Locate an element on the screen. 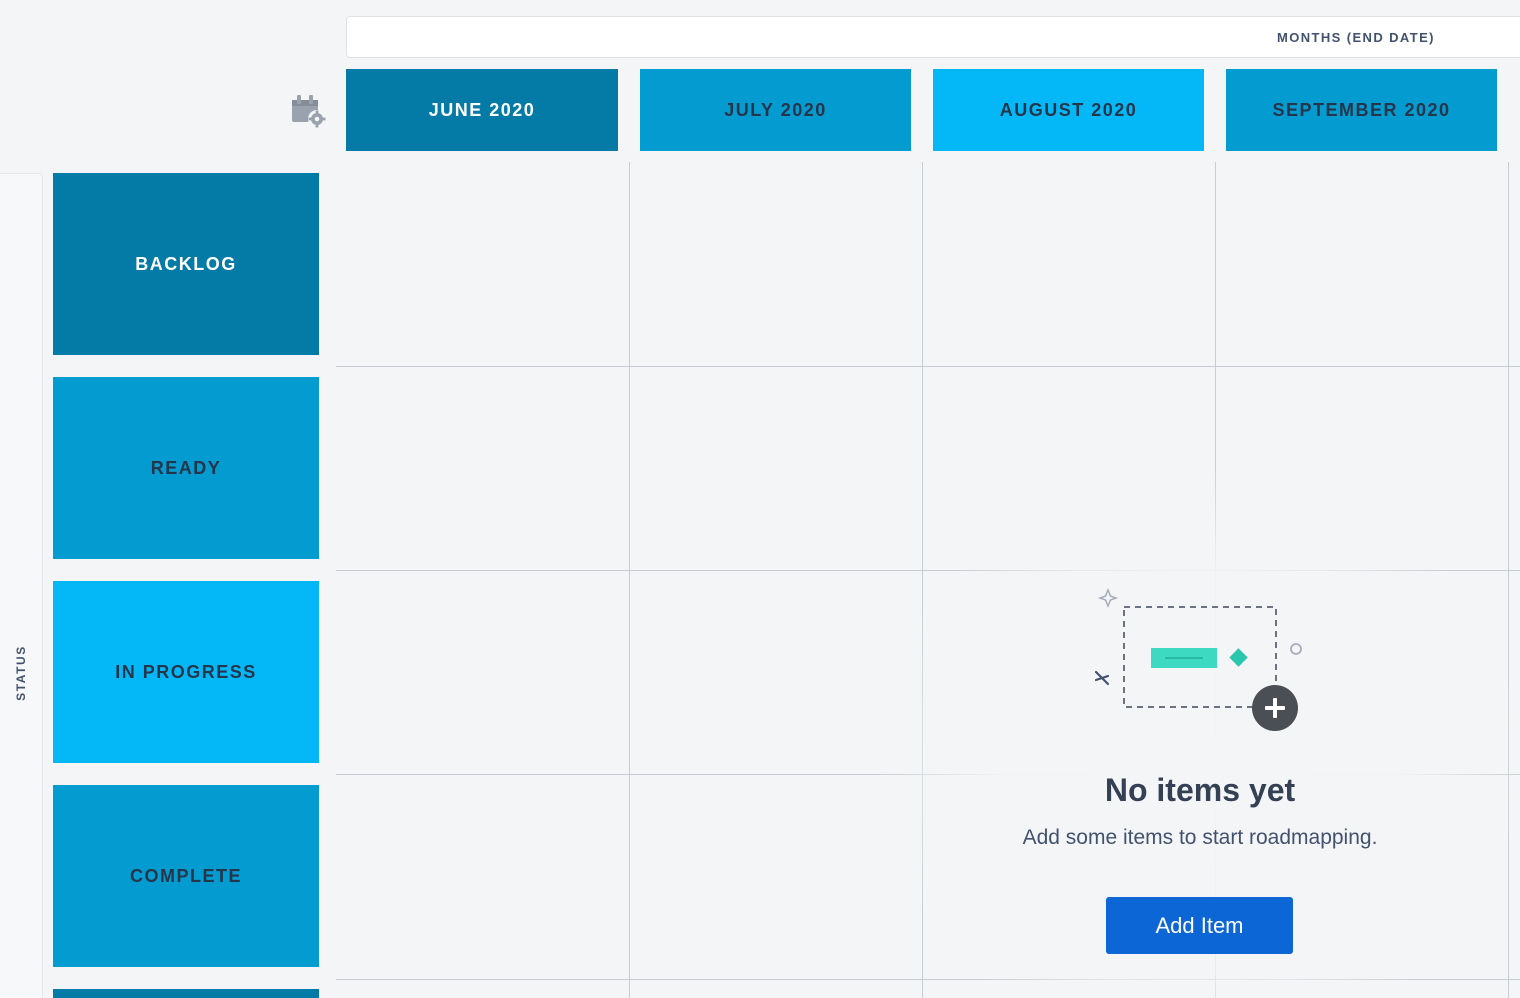 This screenshot has height=998, width=1520. column-header-september-2020: SEPTEMBER 2020 is located at coordinates (1361, 110).